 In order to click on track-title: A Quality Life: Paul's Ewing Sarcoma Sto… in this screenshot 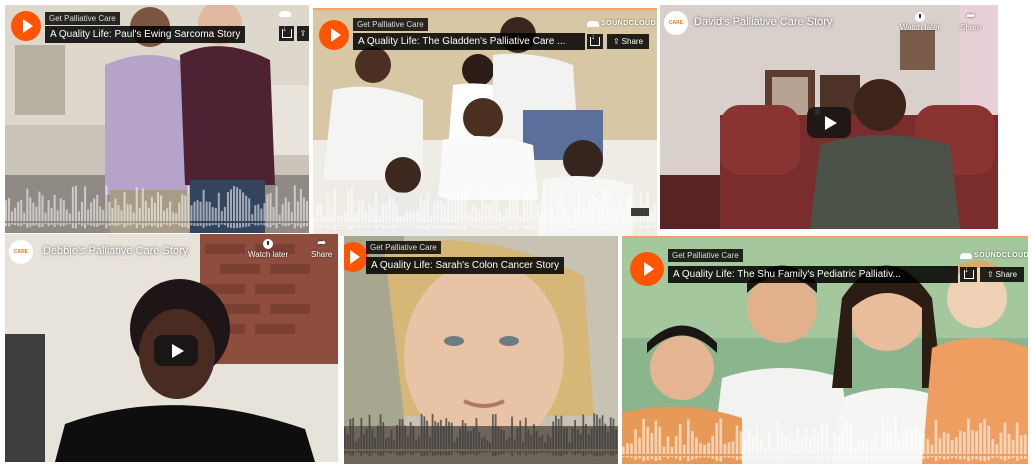, I will do `click(145, 34)`.